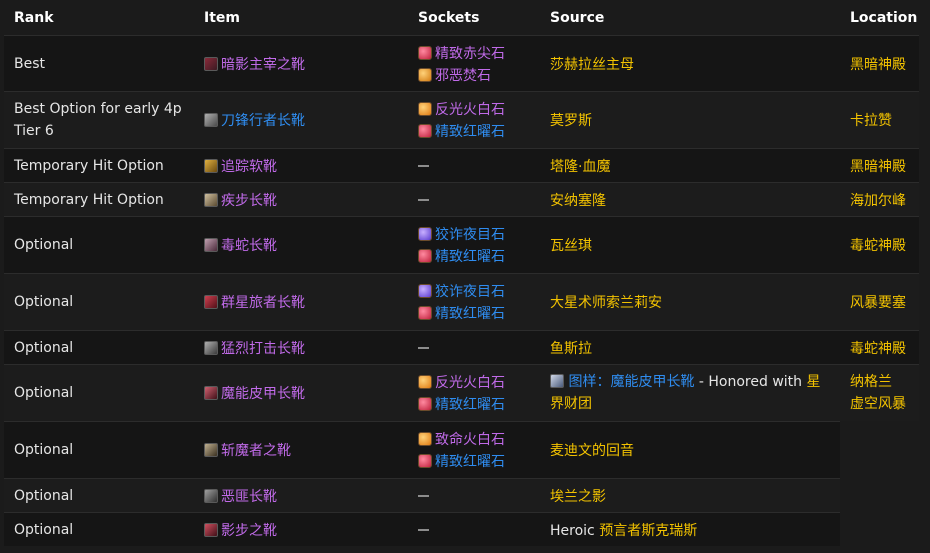 The width and height of the screenshot is (930, 553). What do you see at coordinates (474, 301) in the screenshot?
I see `sockets-cell: 狡诈夜目石 精致红曜石` at bounding box center [474, 301].